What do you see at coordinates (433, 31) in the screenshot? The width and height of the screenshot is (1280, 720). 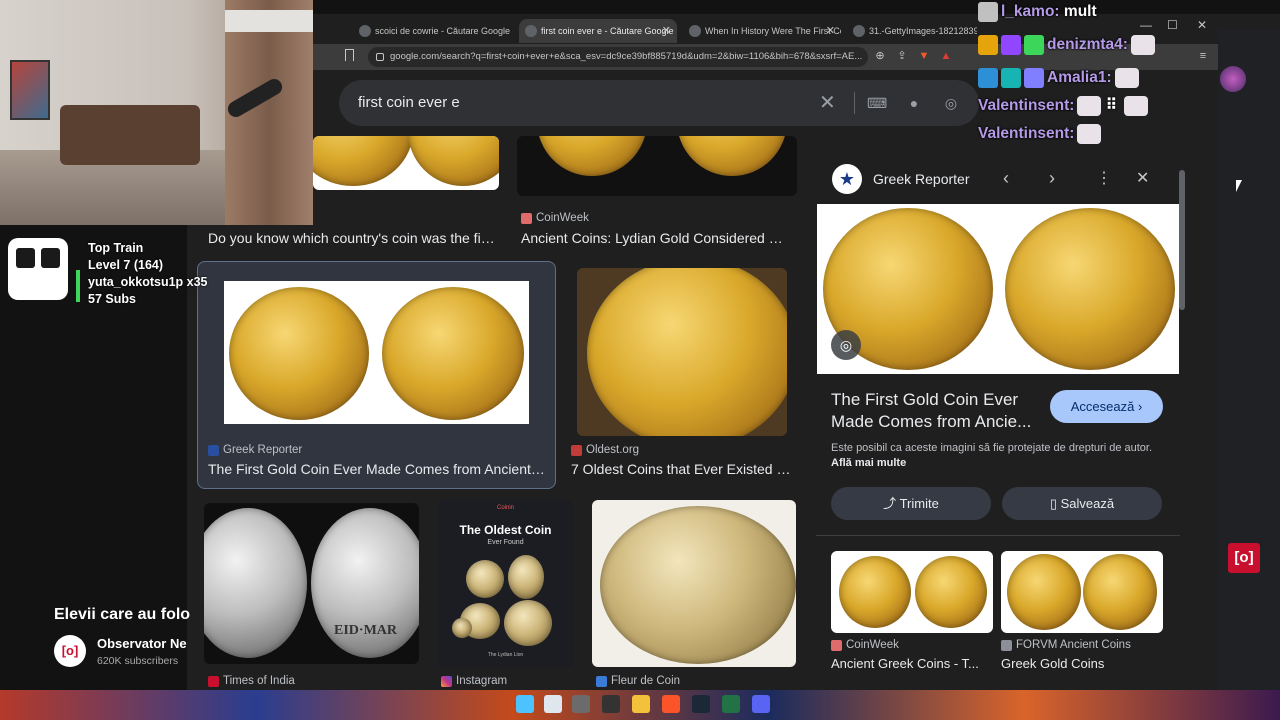 I see `tab-scoici: scoici de cowrie - Căutare Google` at bounding box center [433, 31].